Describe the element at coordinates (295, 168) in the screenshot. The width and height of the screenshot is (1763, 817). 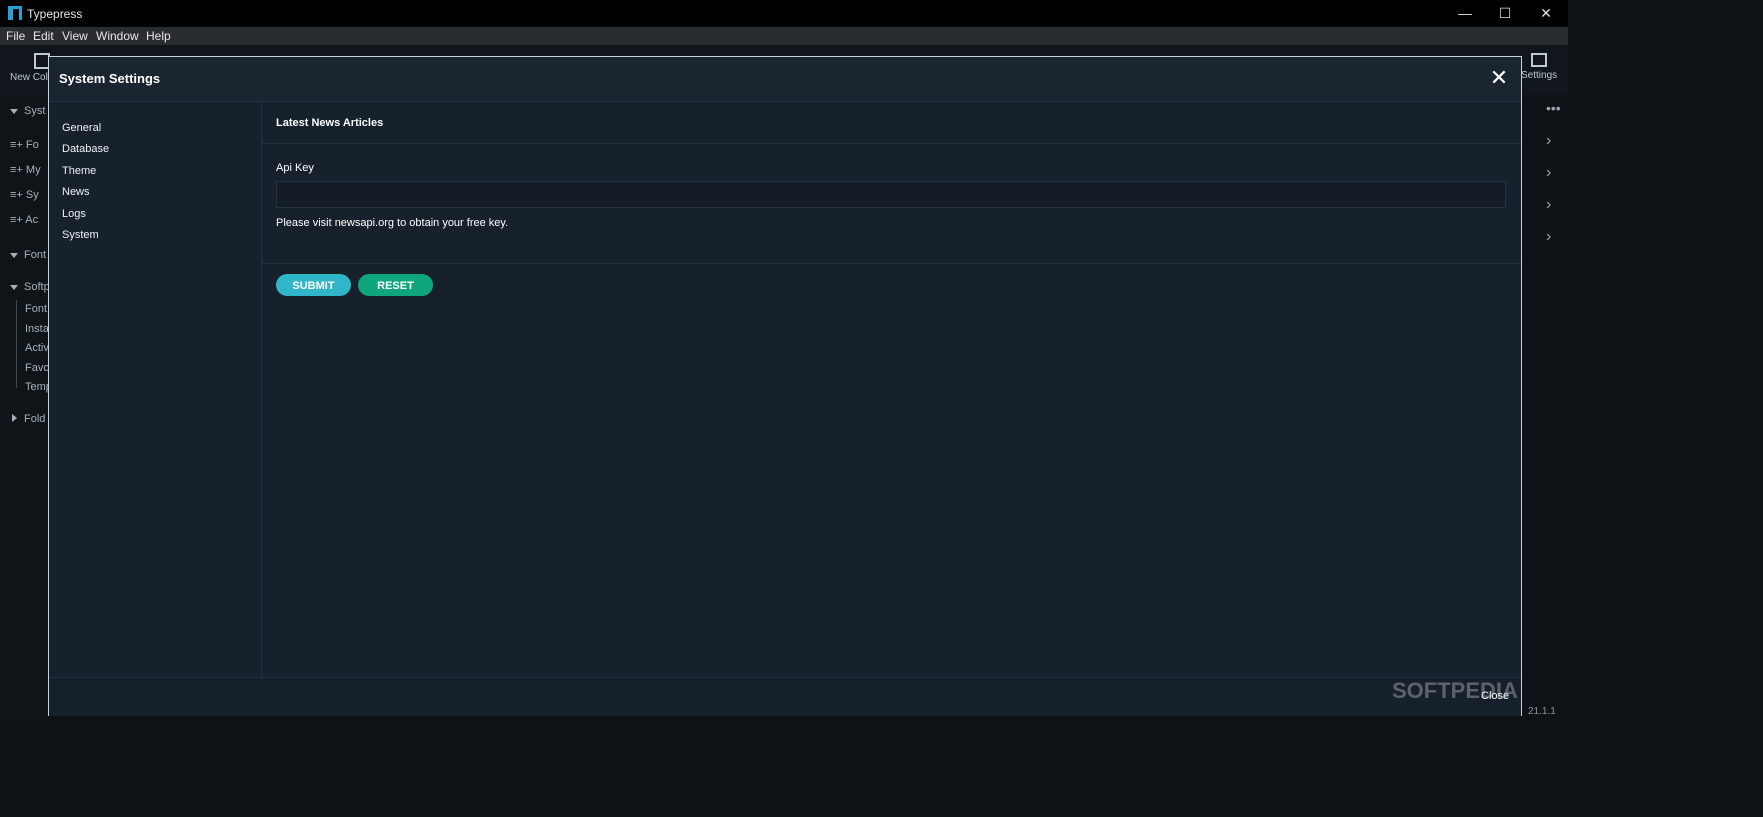
I see `api-key-label: Api Key` at that location.